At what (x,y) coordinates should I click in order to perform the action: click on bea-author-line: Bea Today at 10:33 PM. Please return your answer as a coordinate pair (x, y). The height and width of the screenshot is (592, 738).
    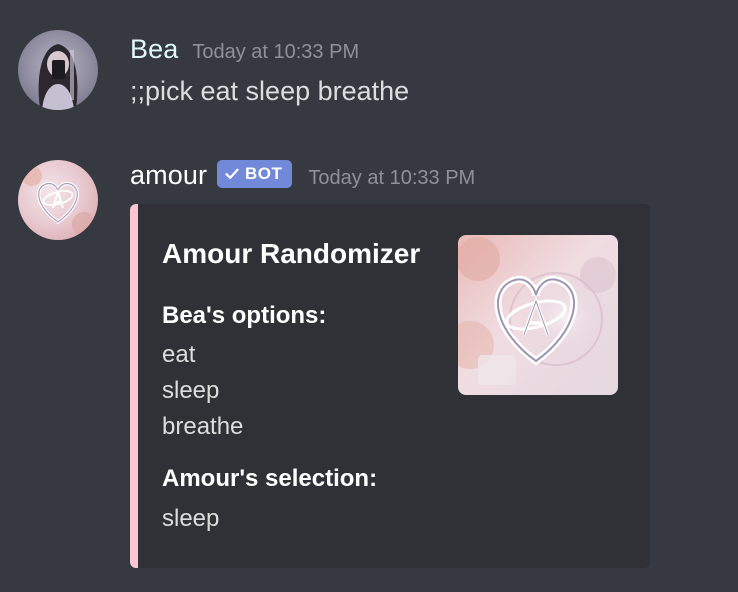
    Looking at the image, I should click on (244, 49).